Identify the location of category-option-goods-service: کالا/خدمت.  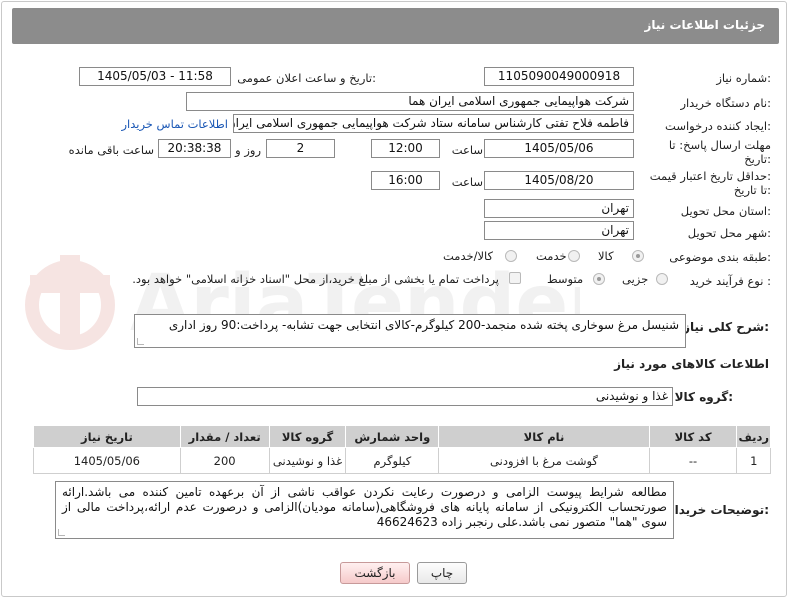
(468, 256).